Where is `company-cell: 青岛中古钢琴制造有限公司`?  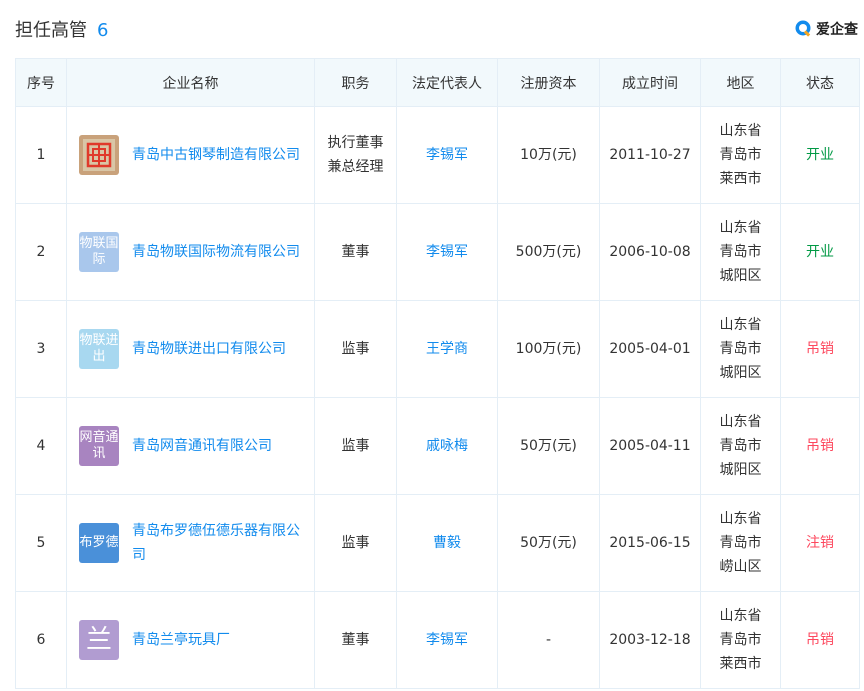
company-cell: 青岛中古钢琴制造有限公司 is located at coordinates (190, 155).